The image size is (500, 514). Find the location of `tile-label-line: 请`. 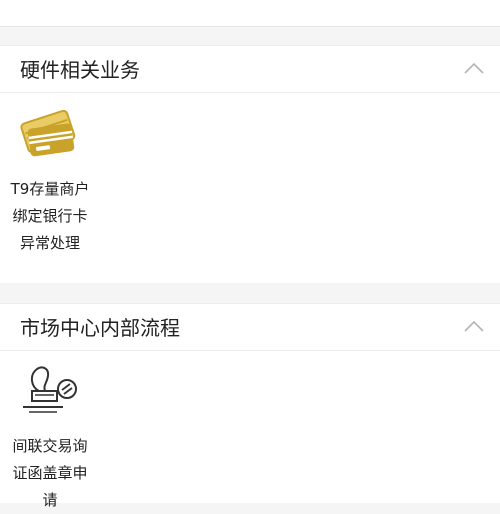

tile-label-line: 请 is located at coordinates (50, 500).